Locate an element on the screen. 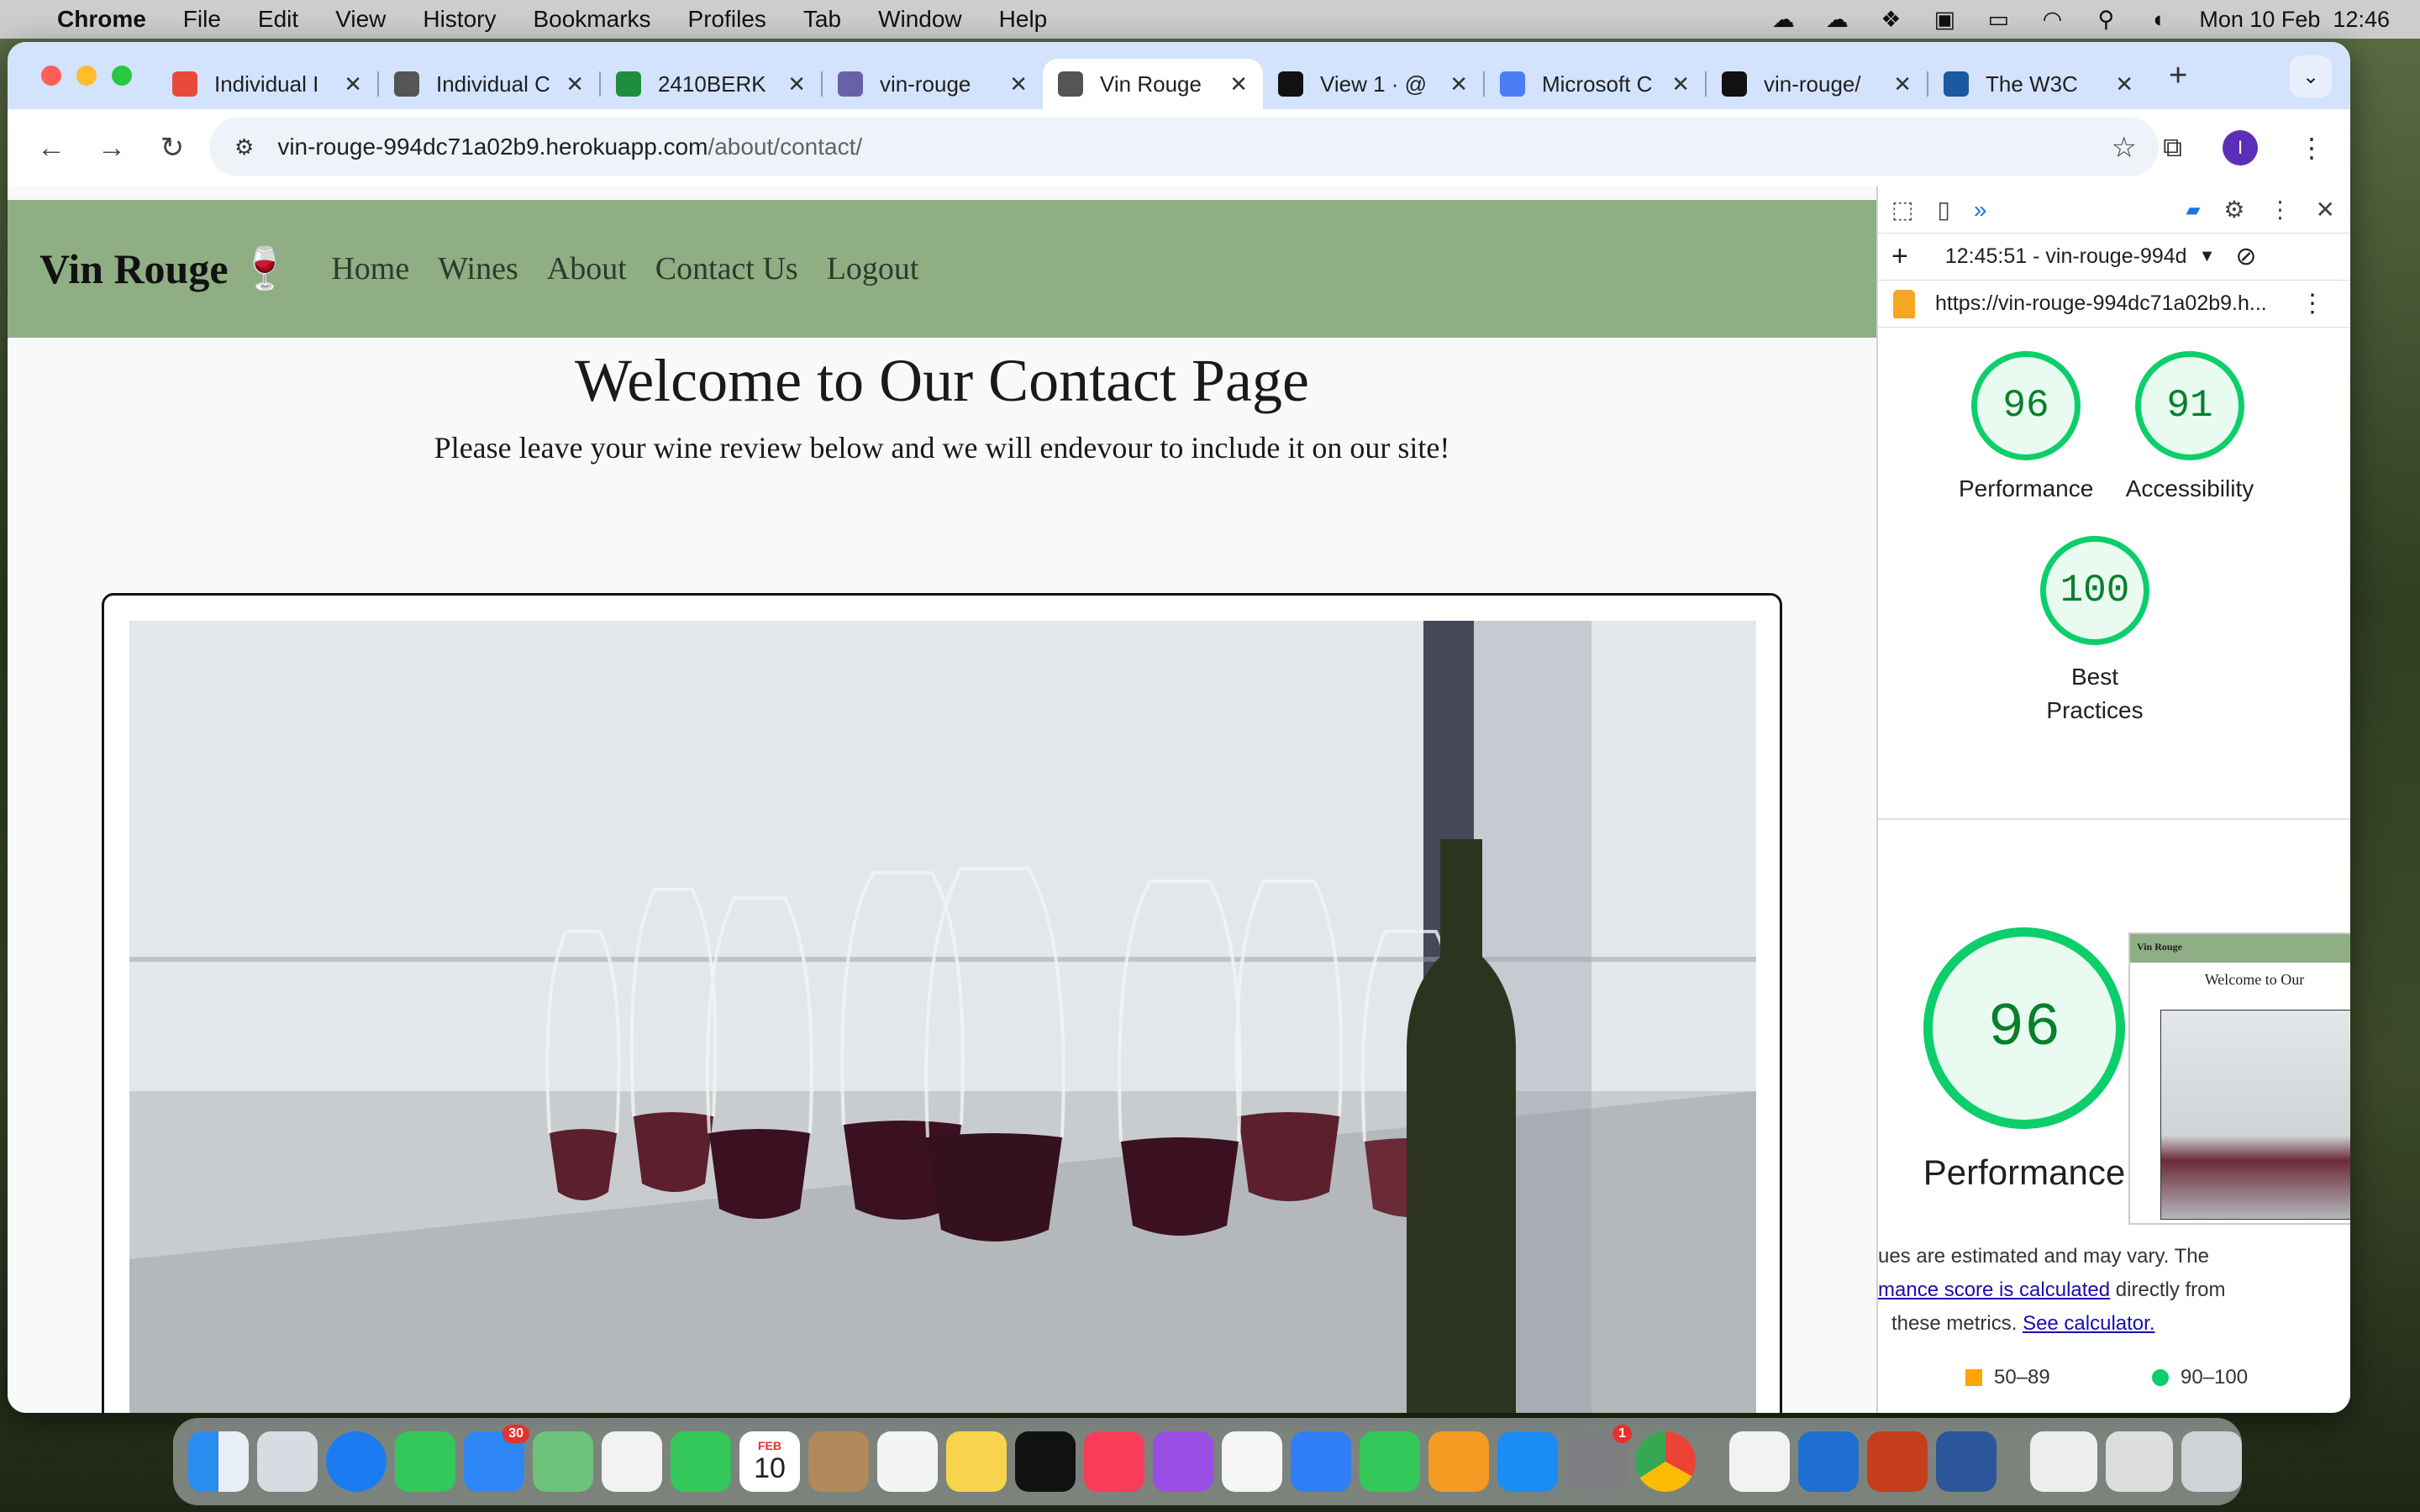 Image resolution: width=2420 pixels, height=1512 pixels. photos-icon is located at coordinates (632, 1461).